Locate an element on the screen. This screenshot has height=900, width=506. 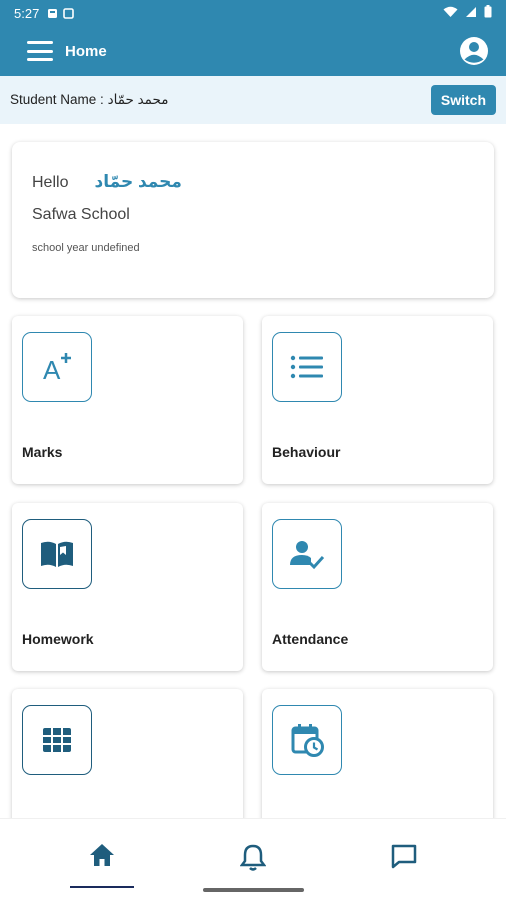
notification-icon is located at coordinates (52, 13).